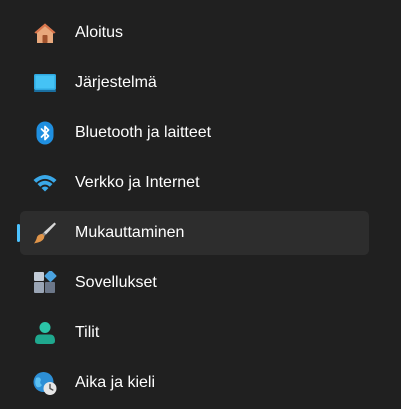  Describe the element at coordinates (45, 233) in the screenshot. I see `paintbrush-icon` at that location.